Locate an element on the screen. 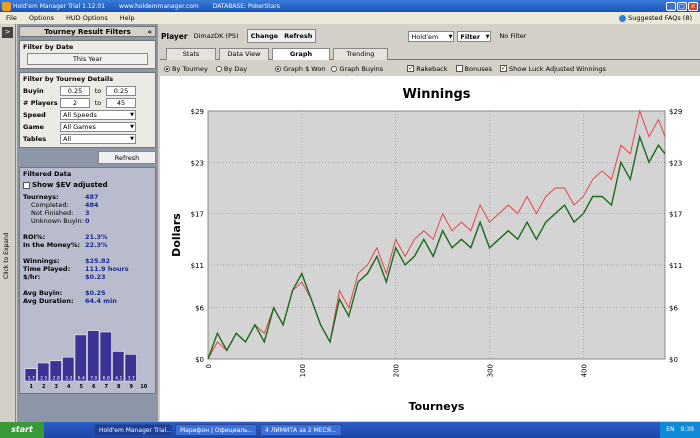 The height and width of the screenshot is (438, 700). histogram-position-label: 5 is located at coordinates (82, 387).